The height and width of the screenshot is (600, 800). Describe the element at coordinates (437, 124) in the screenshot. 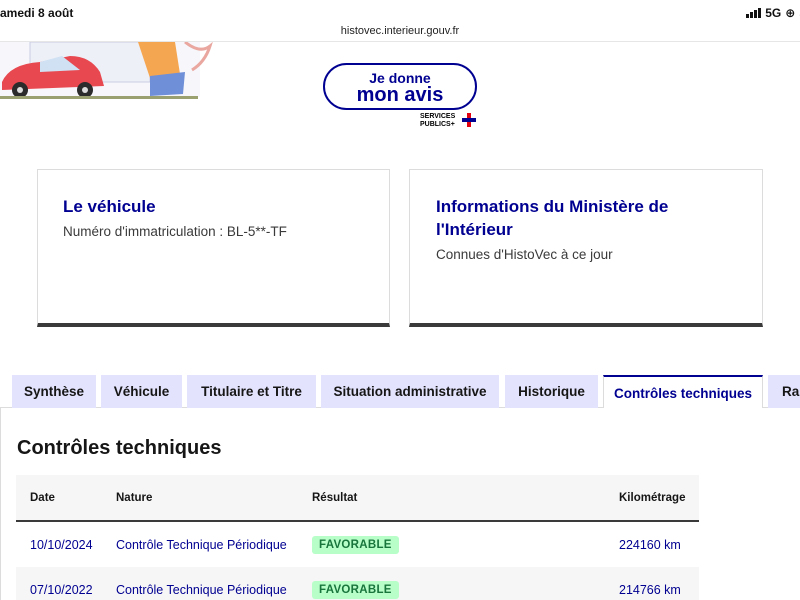

I see `services-publics-line2: PUBLICS+` at that location.